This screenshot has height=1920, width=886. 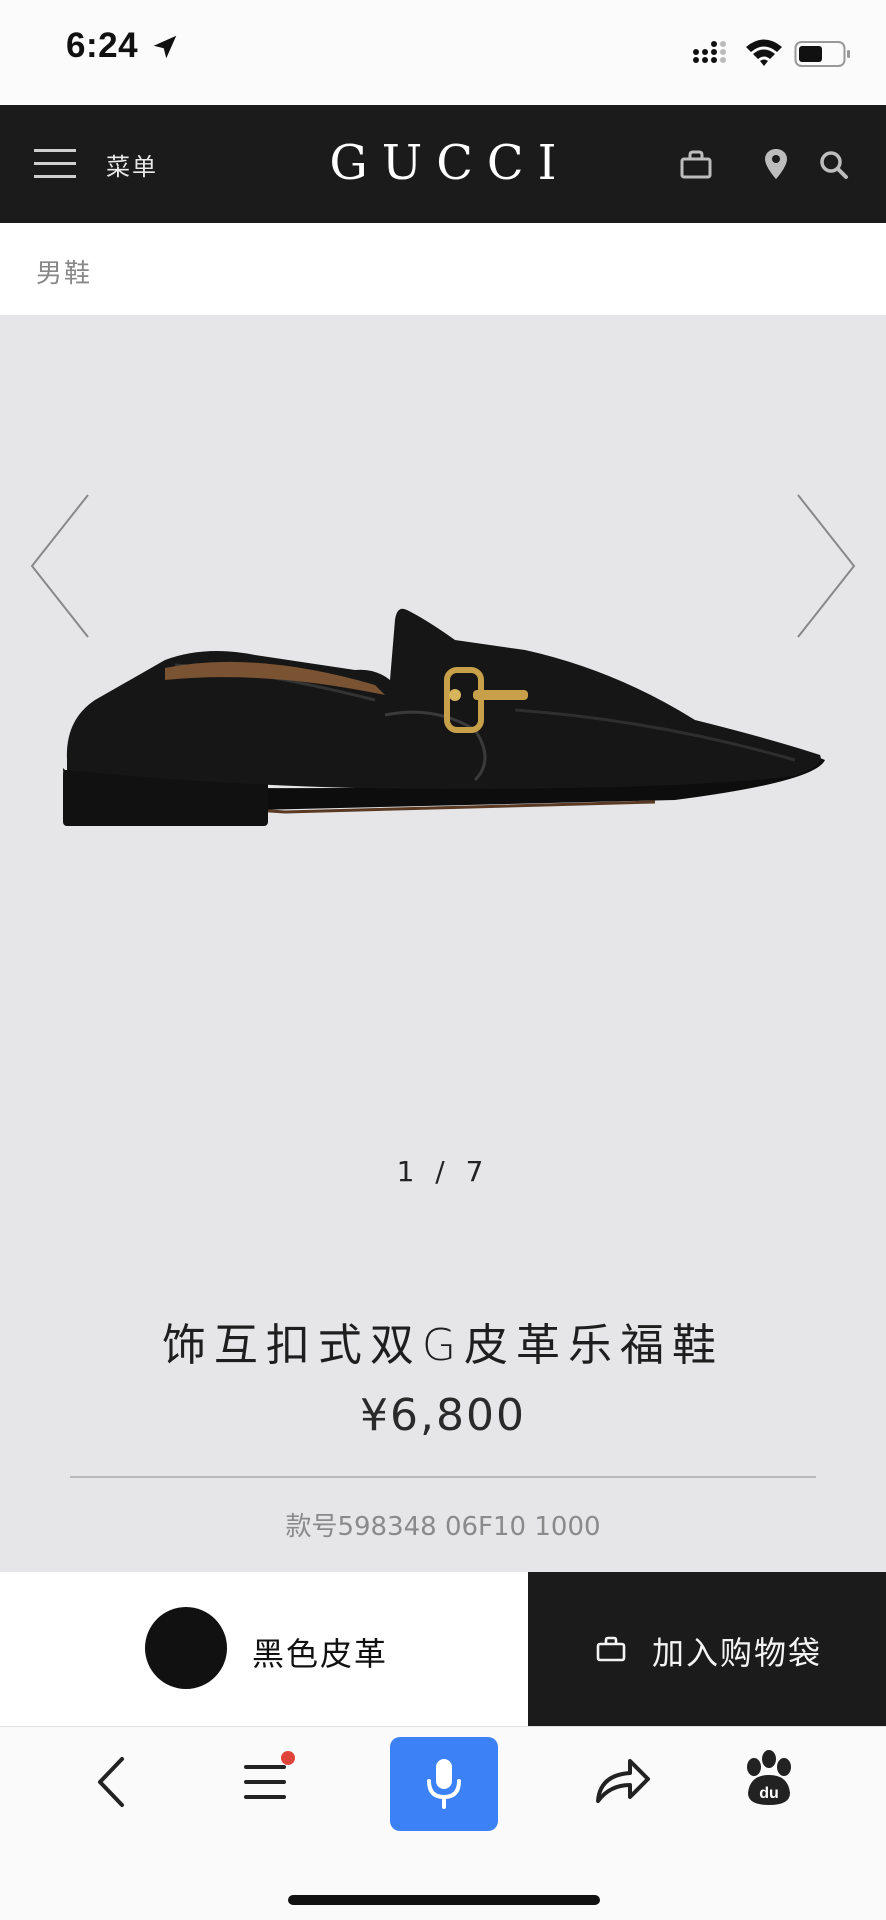 I want to click on color-selector: 黑色皮革, so click(x=264, y=1649).